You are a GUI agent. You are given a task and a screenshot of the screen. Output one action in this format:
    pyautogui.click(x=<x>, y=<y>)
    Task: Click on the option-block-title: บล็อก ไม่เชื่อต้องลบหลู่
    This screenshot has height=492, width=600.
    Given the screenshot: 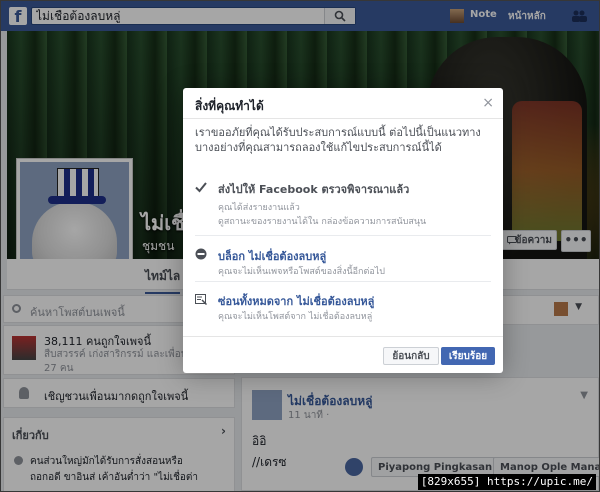 What is the action you would take?
    pyautogui.click(x=272, y=256)
    